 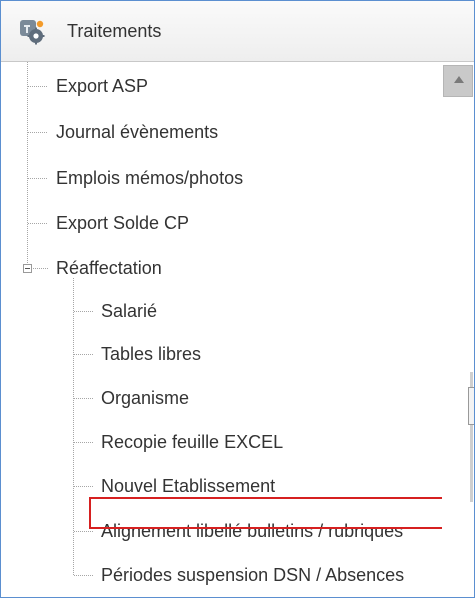 I want to click on gear-settings-icon, so click(x=32, y=32).